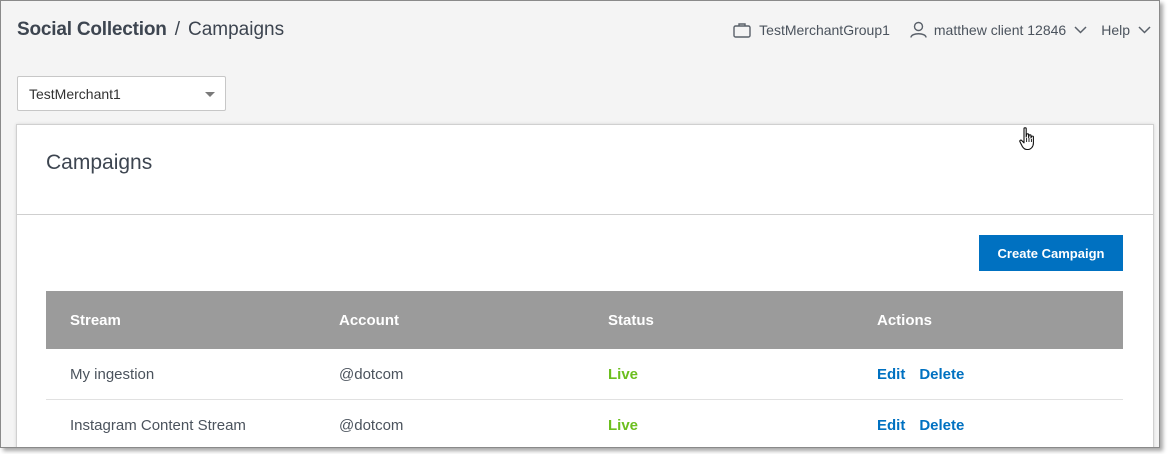 Image resolution: width=1168 pixels, height=454 pixels. What do you see at coordinates (112, 374) in the screenshot?
I see `stream-cell: My ingestion` at bounding box center [112, 374].